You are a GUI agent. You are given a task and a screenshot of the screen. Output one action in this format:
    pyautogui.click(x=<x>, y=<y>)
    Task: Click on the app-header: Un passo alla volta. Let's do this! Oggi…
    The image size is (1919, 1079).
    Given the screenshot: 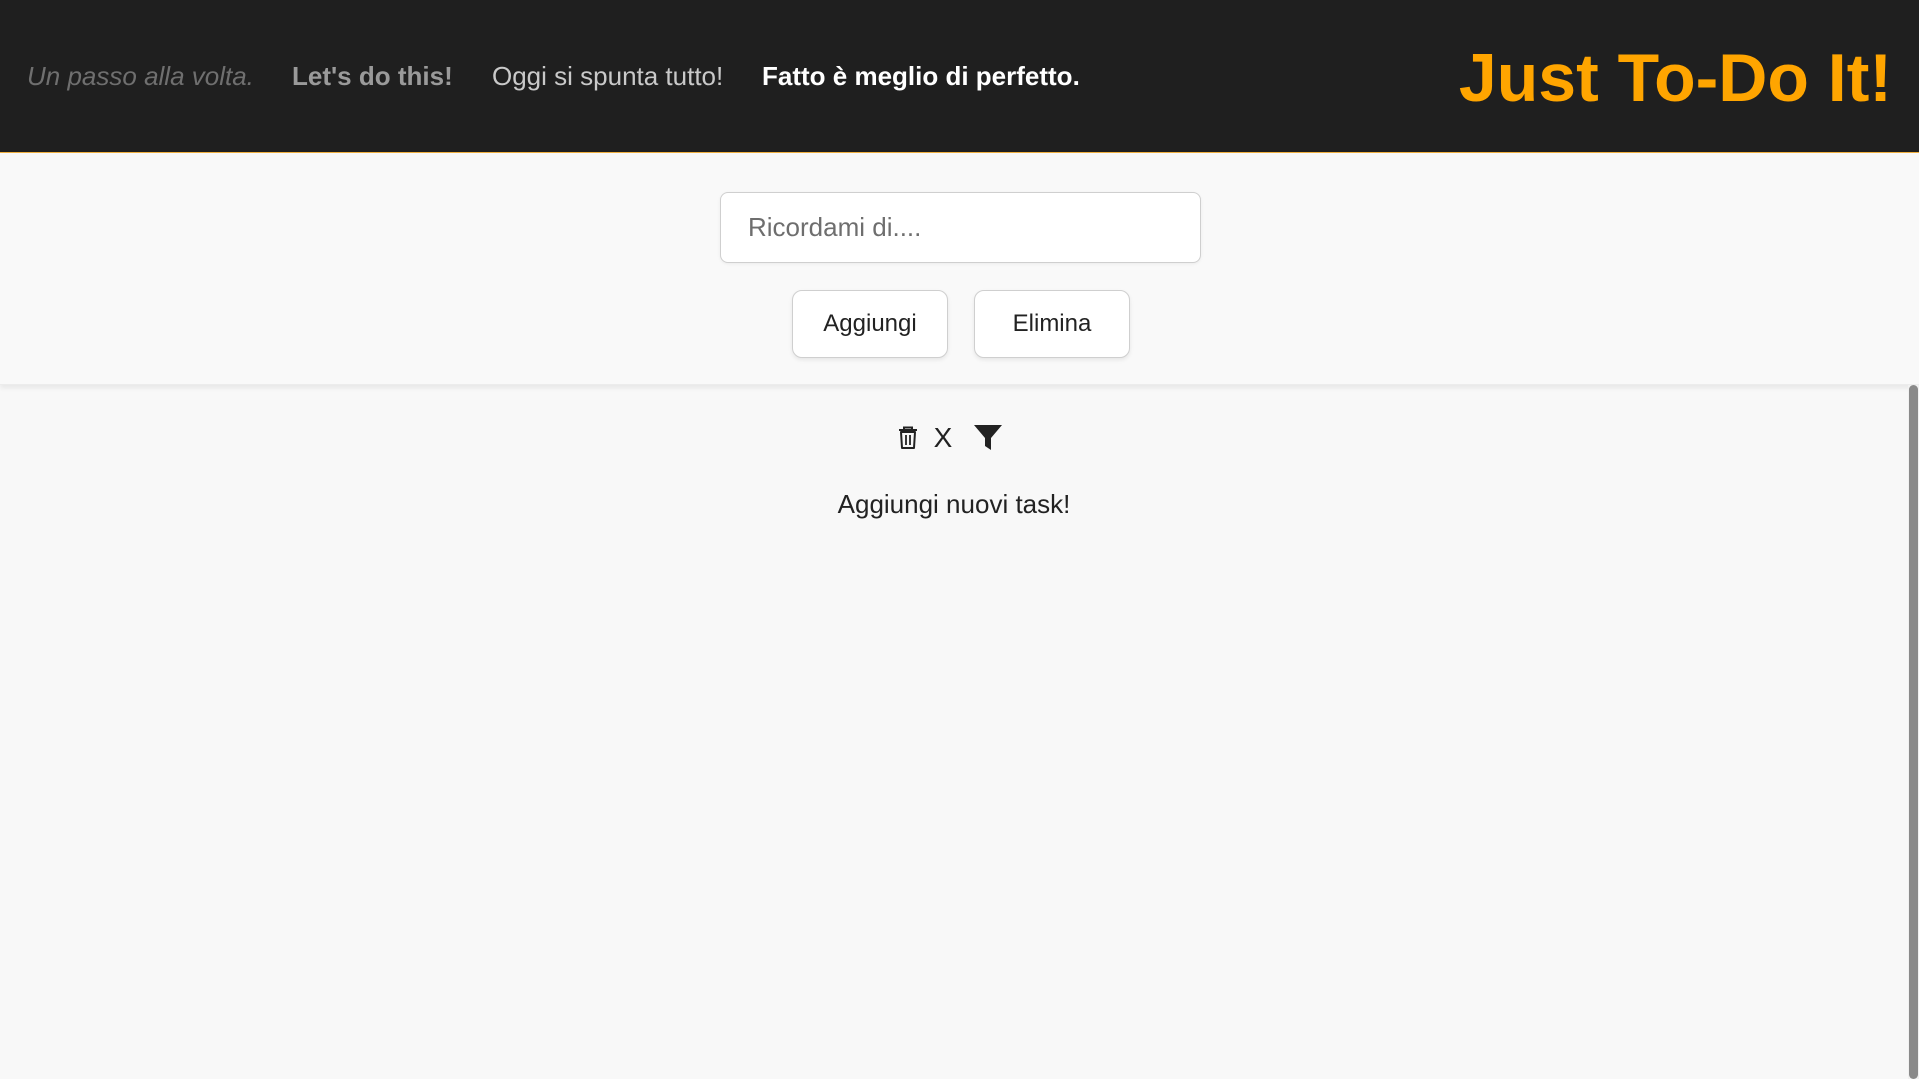 What is the action you would take?
    pyautogui.click(x=959, y=76)
    